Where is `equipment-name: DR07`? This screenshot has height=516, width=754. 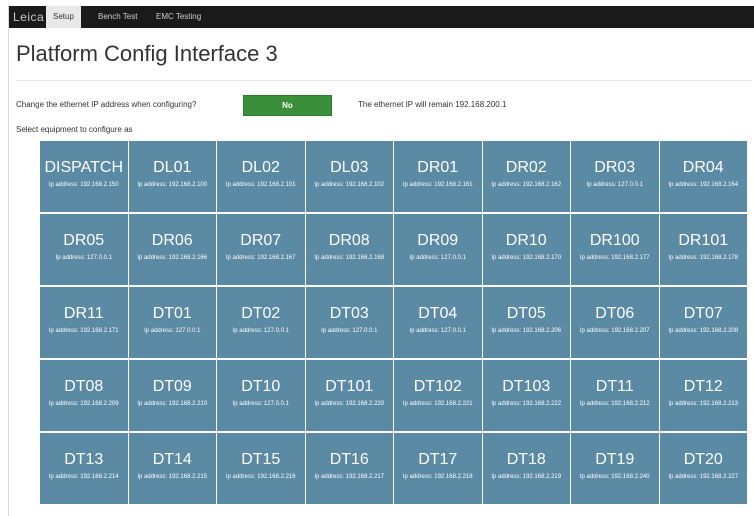 equipment-name: DR07 is located at coordinates (261, 240).